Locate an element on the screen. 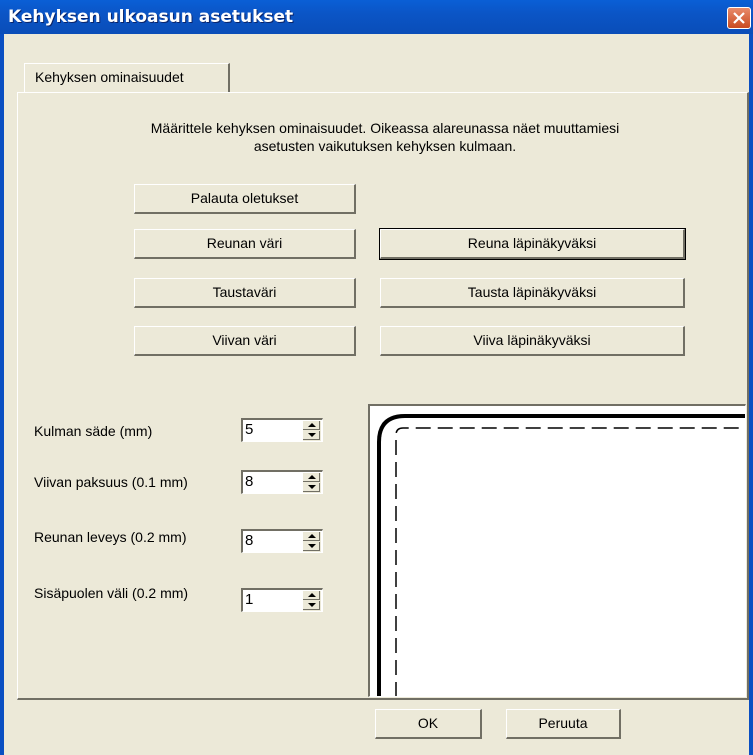  tab-frame-properties: Kehyksen ominaisuudet is located at coordinates (127, 77).